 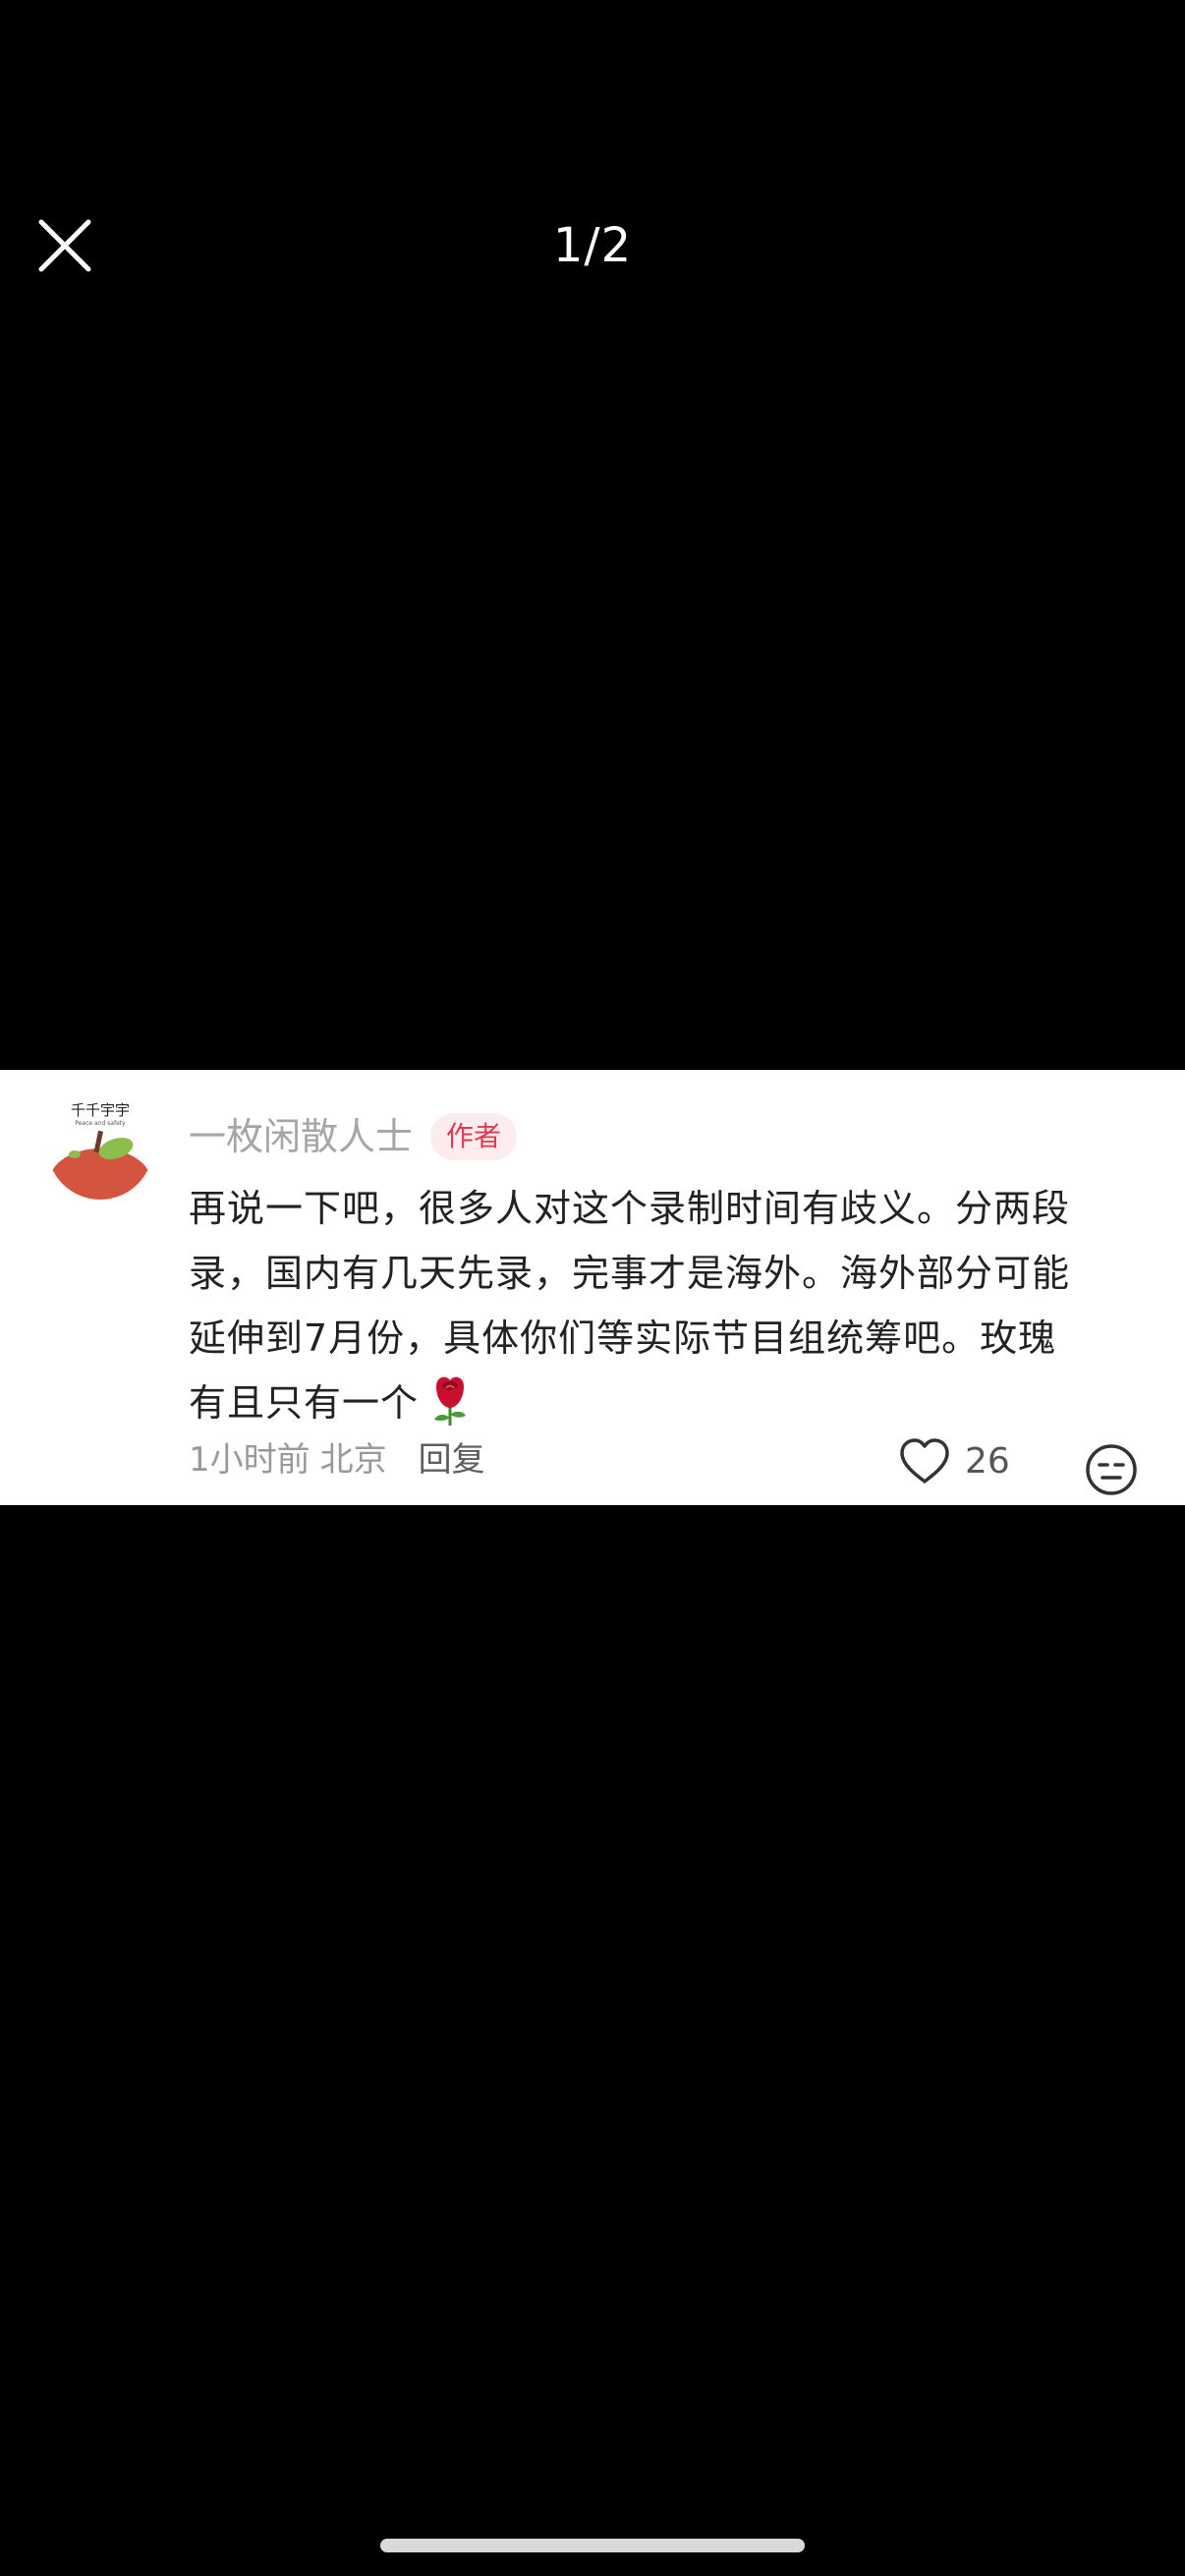 I want to click on like-count: 26, so click(x=988, y=1461).